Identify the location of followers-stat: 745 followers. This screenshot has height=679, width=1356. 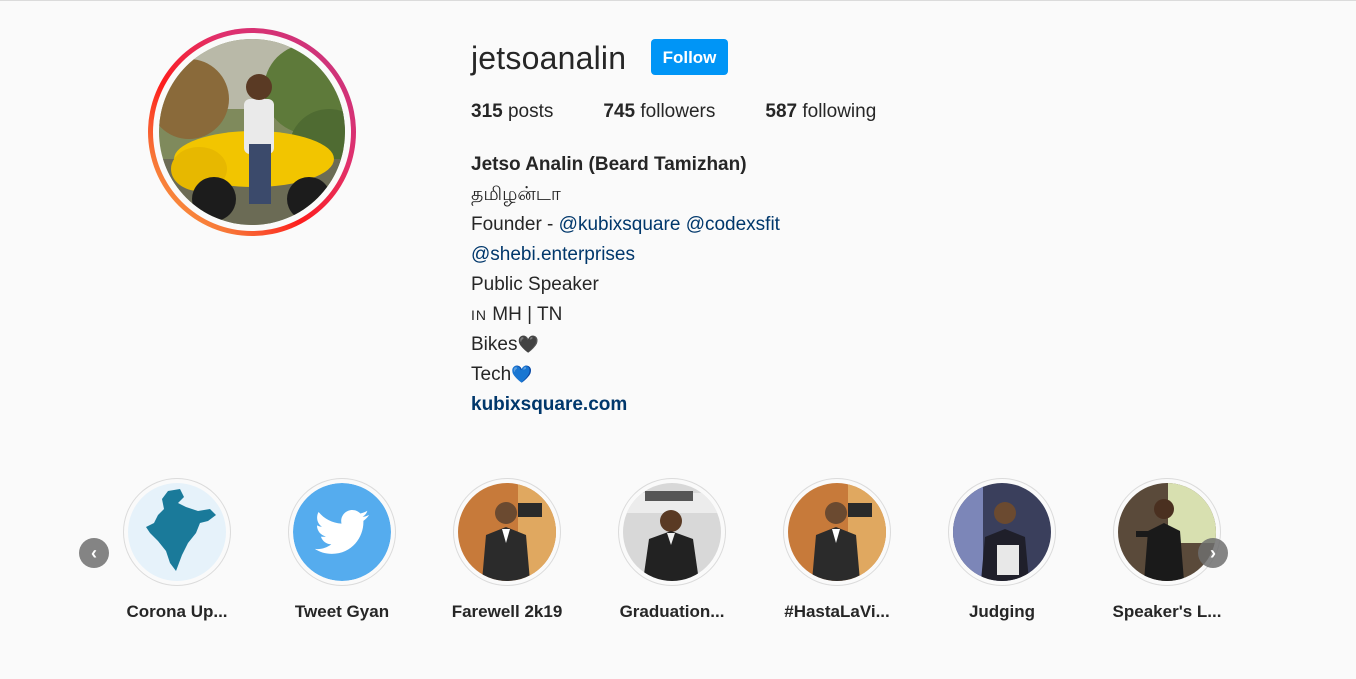
(659, 112).